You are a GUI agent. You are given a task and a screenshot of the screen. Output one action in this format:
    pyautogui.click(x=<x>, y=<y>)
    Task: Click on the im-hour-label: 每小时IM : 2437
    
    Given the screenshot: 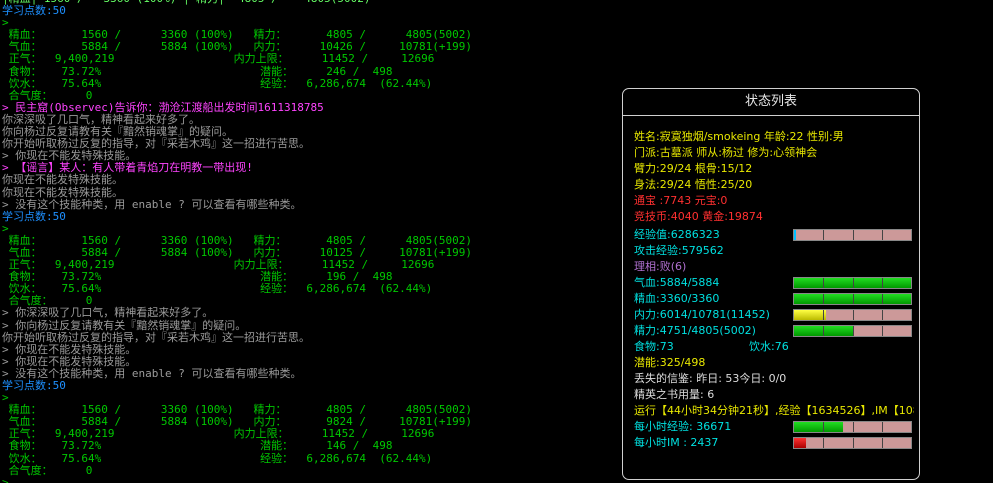 What is the action you would take?
    pyautogui.click(x=676, y=442)
    